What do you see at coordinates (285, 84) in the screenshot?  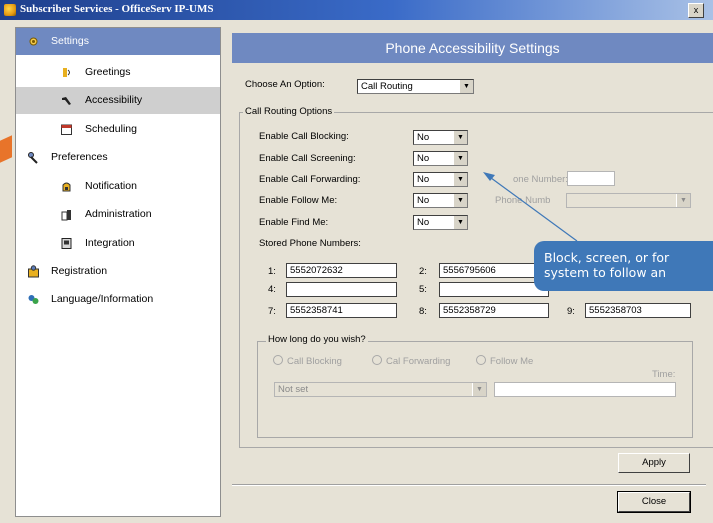 I see `choose-option-label: Choose An Option:` at bounding box center [285, 84].